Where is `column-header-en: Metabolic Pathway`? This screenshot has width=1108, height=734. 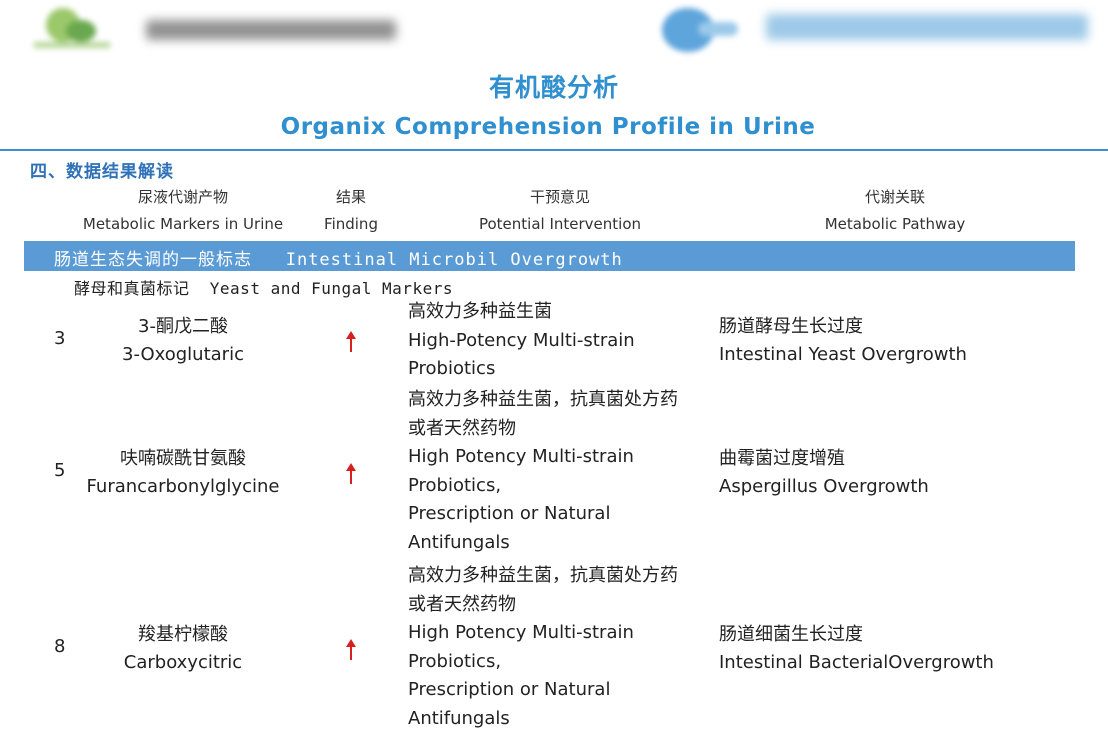 column-header-en: Metabolic Pathway is located at coordinates (895, 224).